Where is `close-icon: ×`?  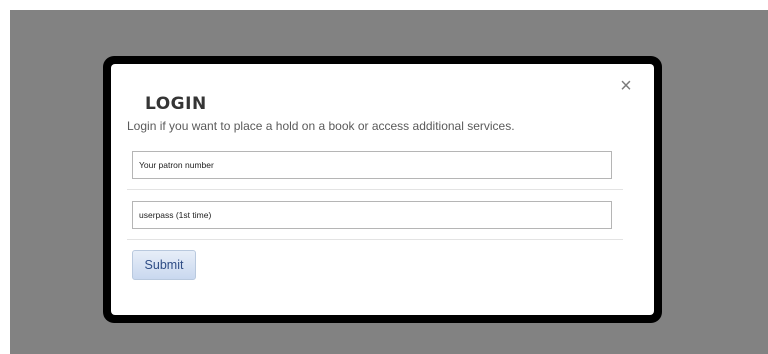
close-icon: × is located at coordinates (626, 86).